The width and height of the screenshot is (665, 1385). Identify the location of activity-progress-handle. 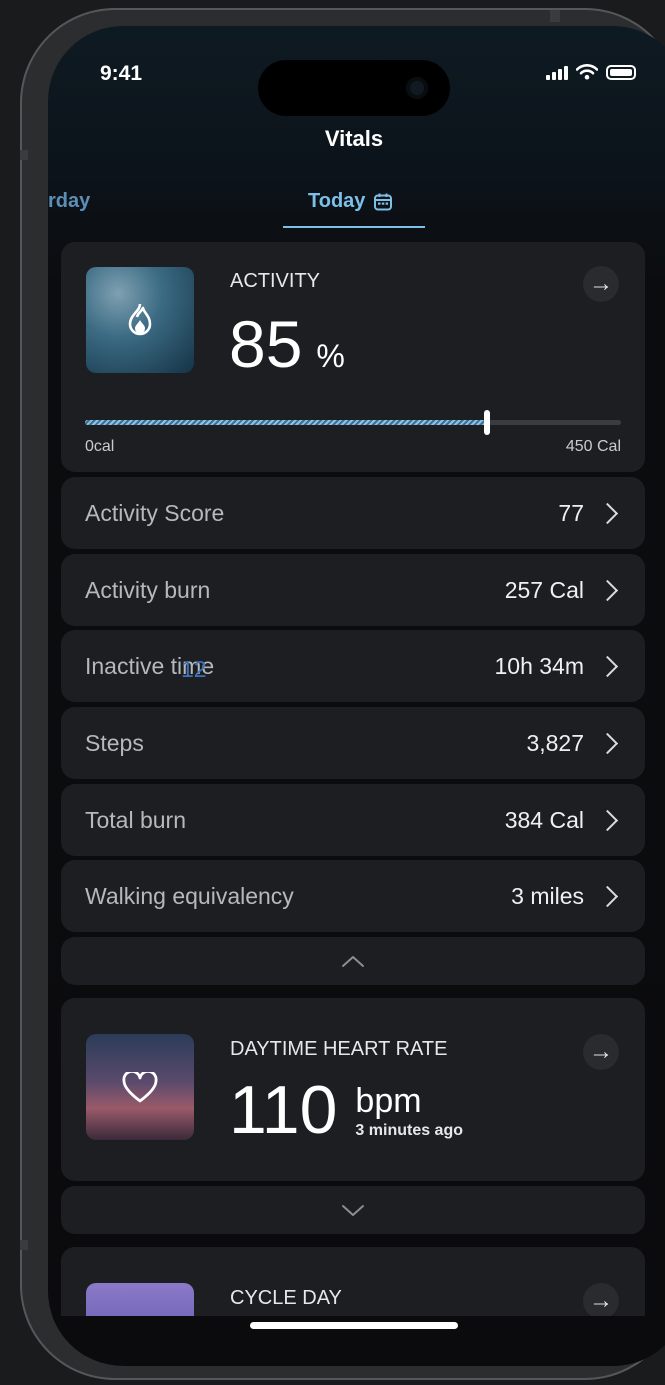
(487, 422).